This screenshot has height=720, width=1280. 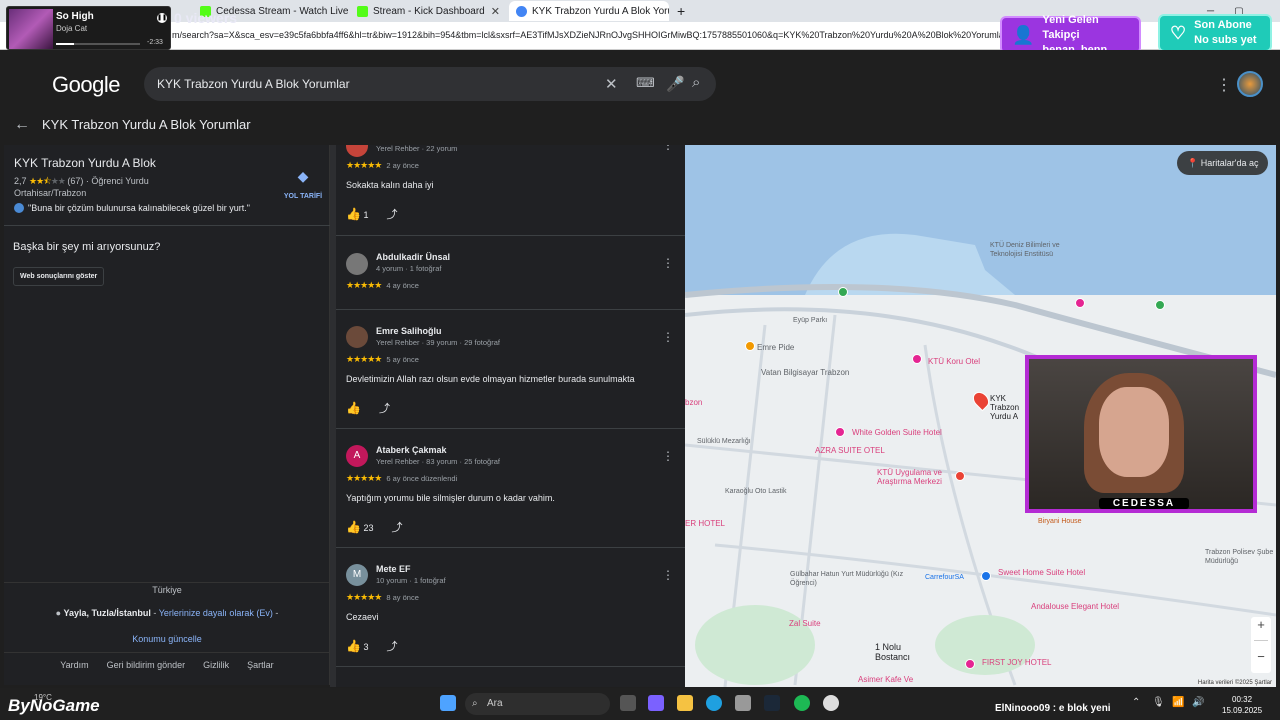 I want to click on map-label: Eyüp Parkı, so click(x=810, y=320).